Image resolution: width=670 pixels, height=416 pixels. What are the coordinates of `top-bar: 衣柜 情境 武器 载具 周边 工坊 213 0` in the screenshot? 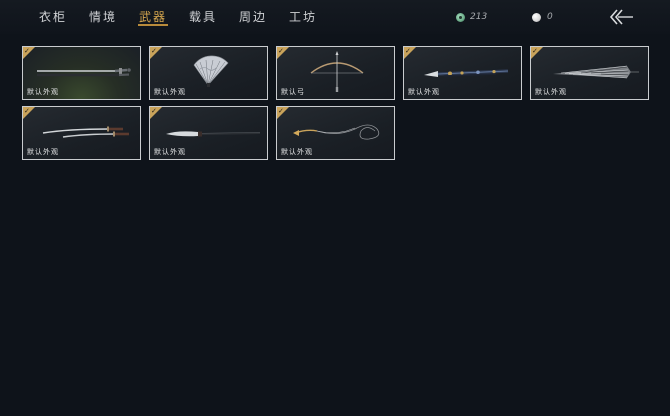 It's located at (335, 17).